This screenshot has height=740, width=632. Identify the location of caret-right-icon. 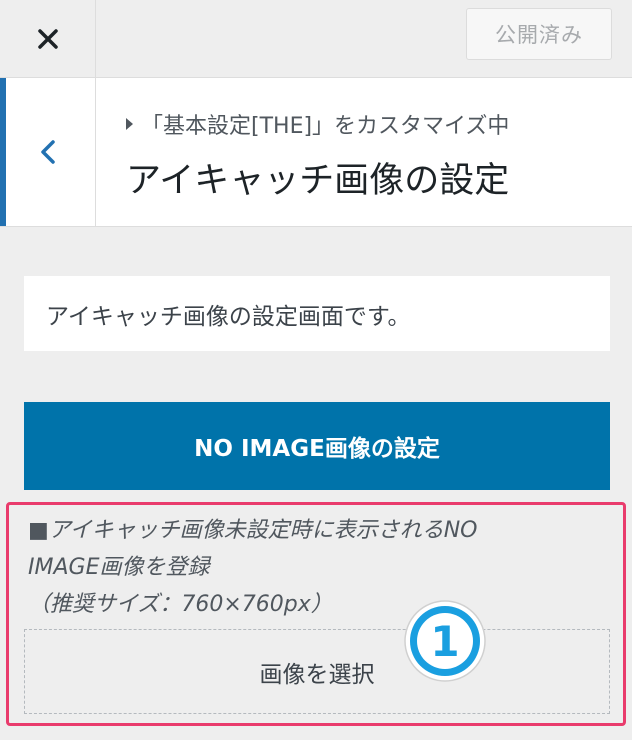
(129, 124).